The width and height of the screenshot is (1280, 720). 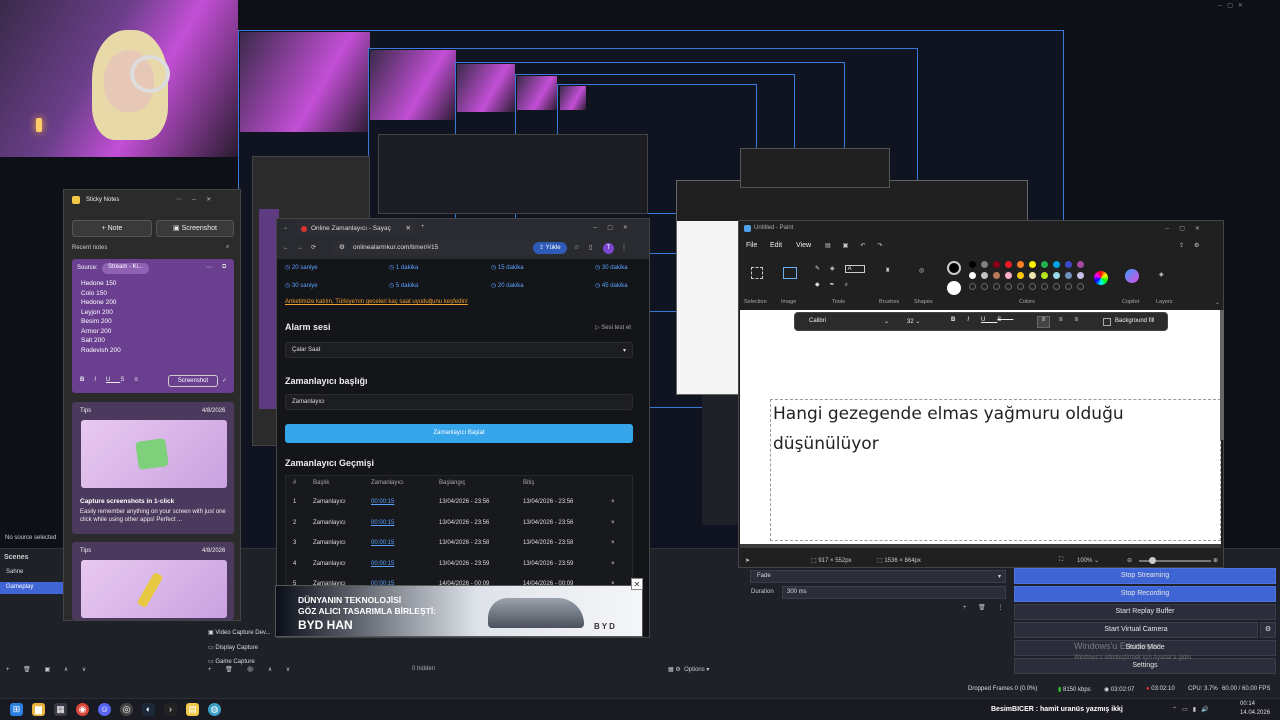 I want to click on zoom-out-icon: ⊖, so click(x=1129, y=560).